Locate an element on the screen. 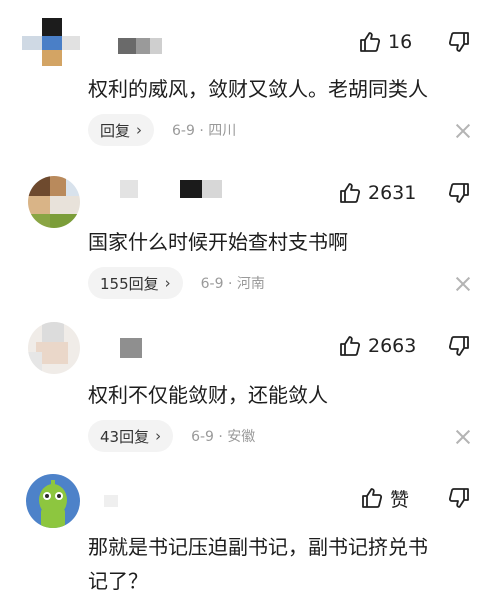  comment-text: 那就是书记压迫副书记，副书记挤兑书 记了？ is located at coordinates (288, 564).